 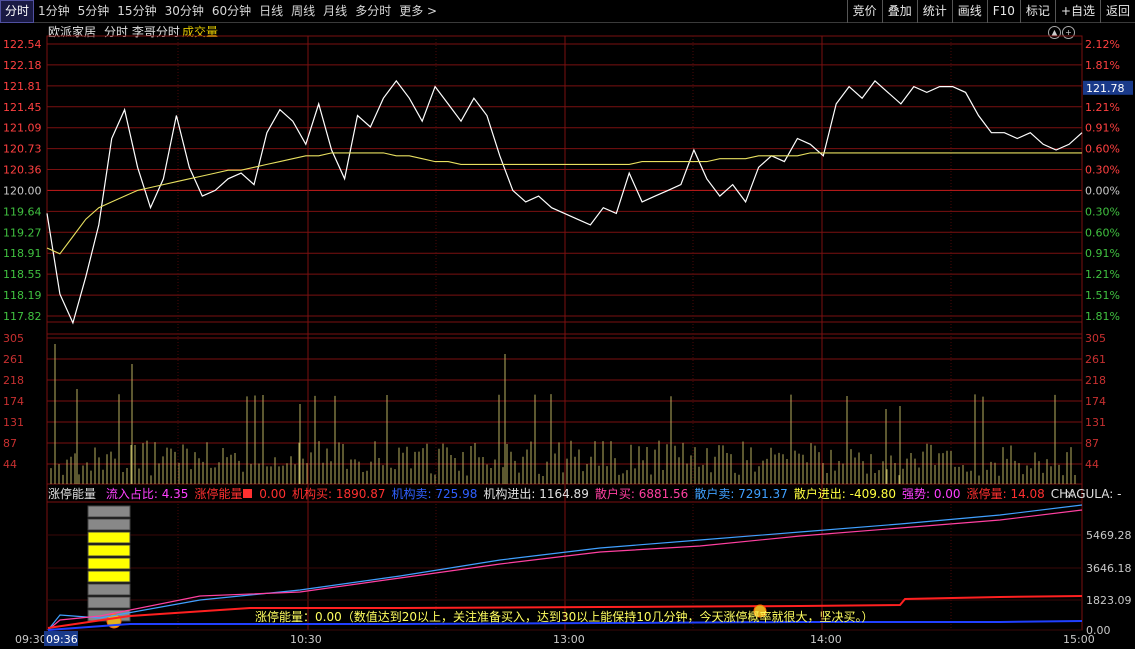 I want to click on indicator-value-4: 1164.89, so click(x=562, y=494).